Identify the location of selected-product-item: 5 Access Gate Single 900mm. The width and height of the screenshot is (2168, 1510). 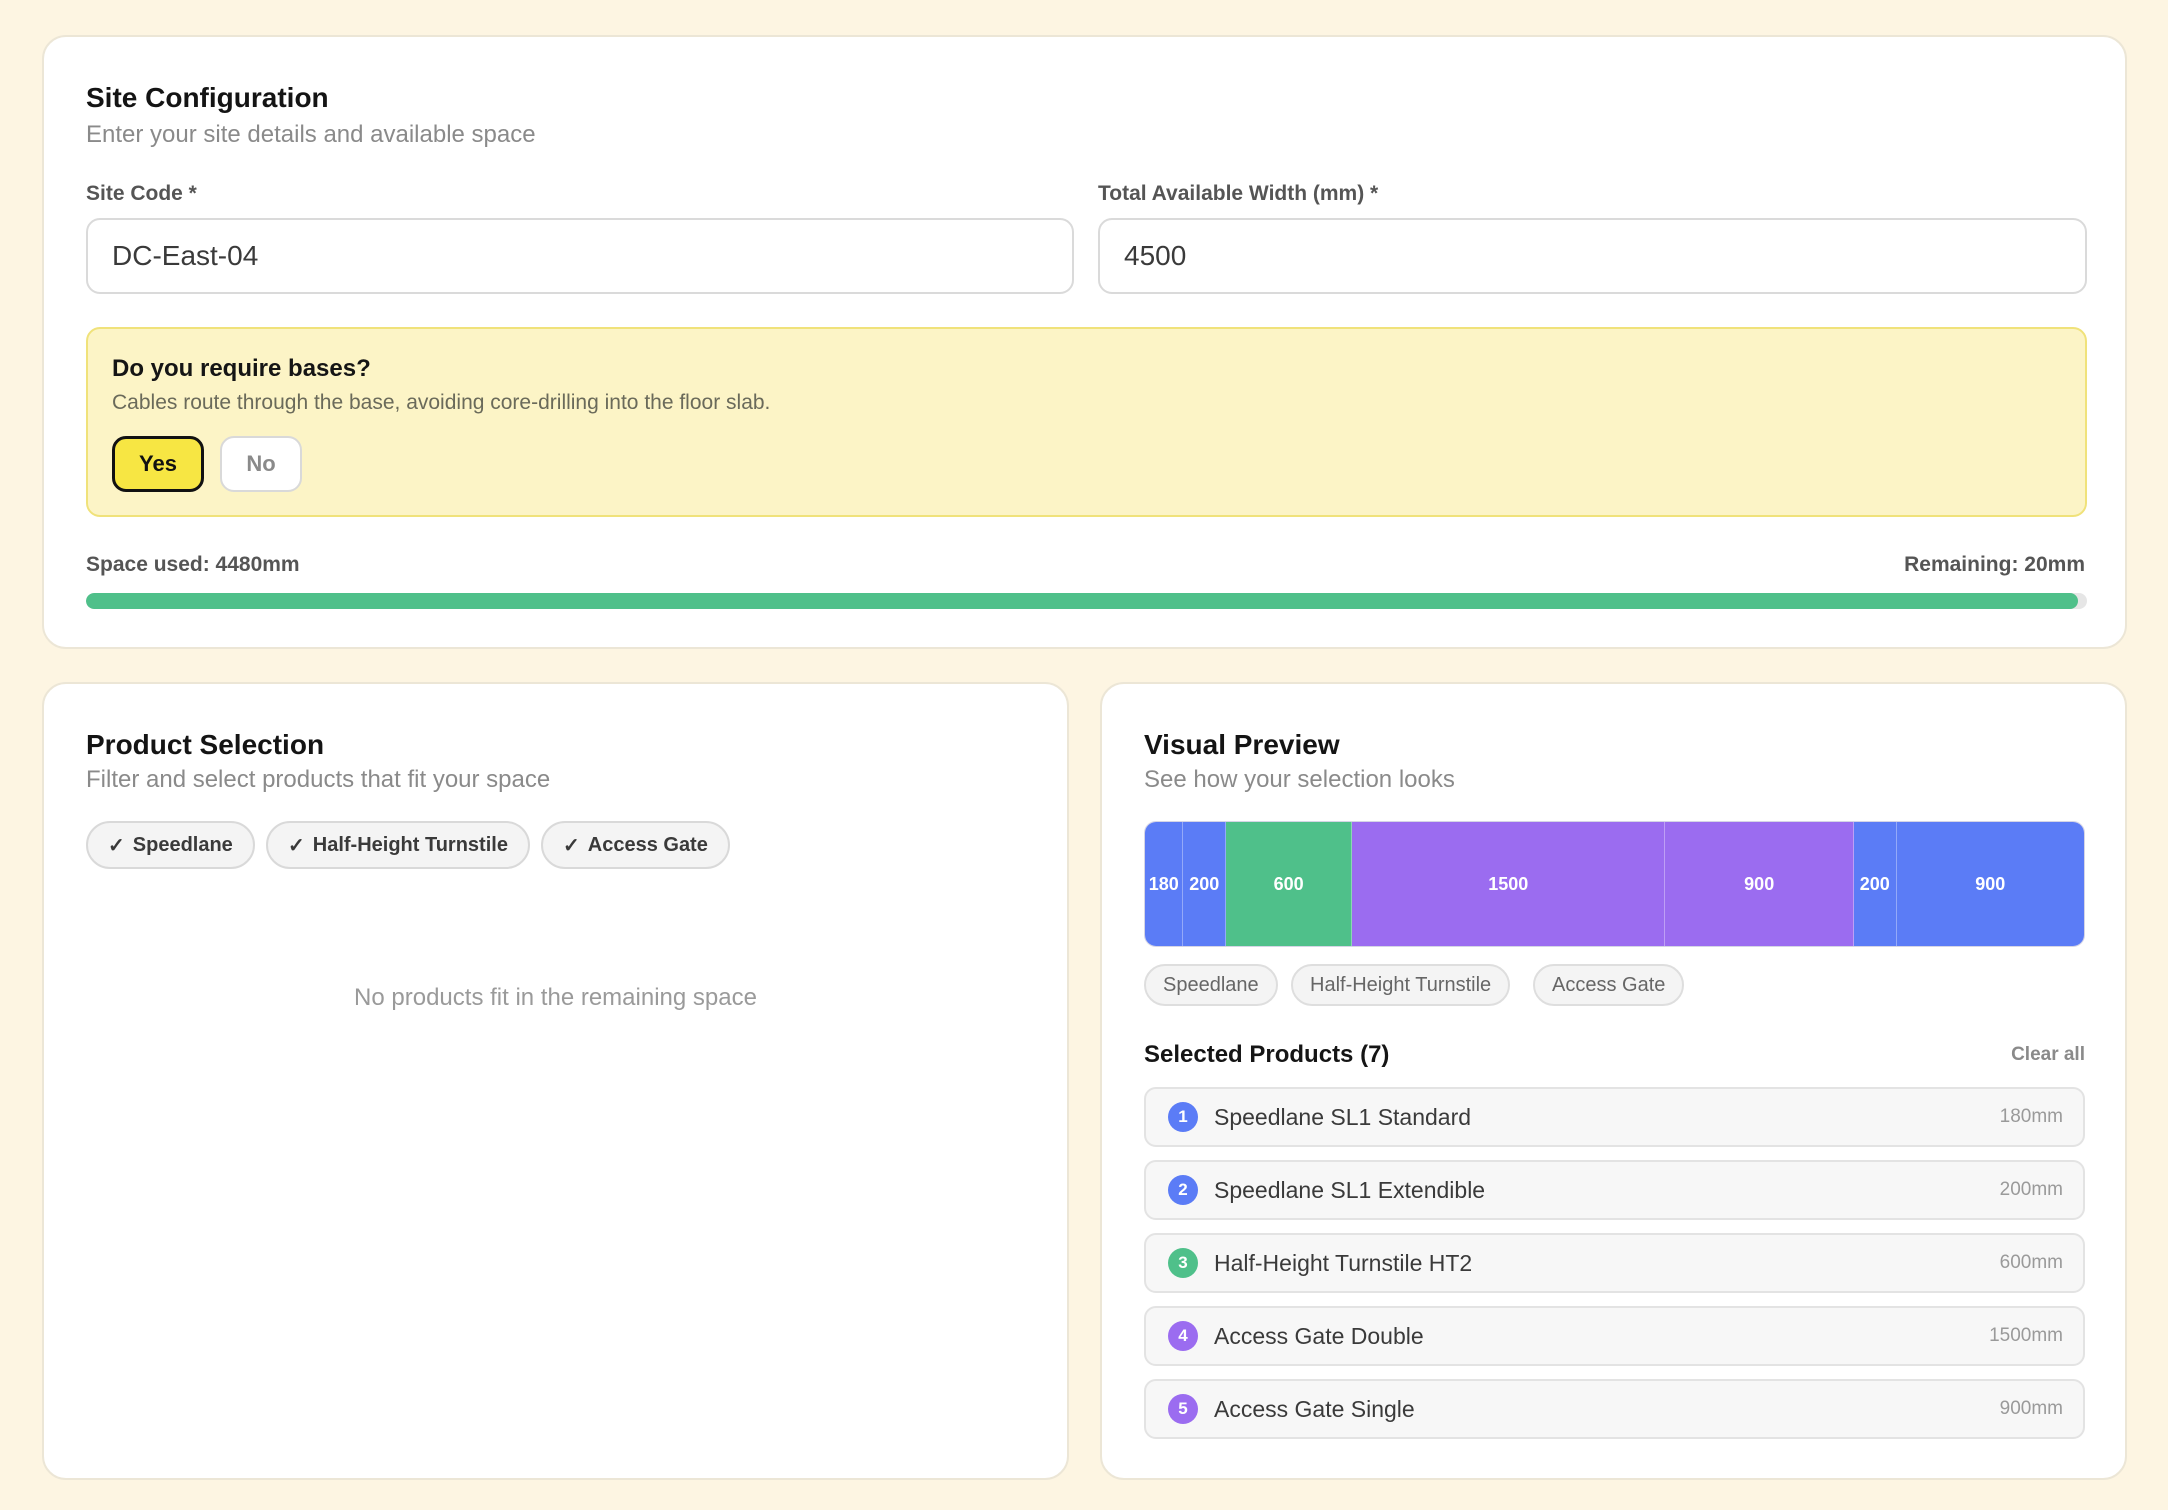
(1614, 1409).